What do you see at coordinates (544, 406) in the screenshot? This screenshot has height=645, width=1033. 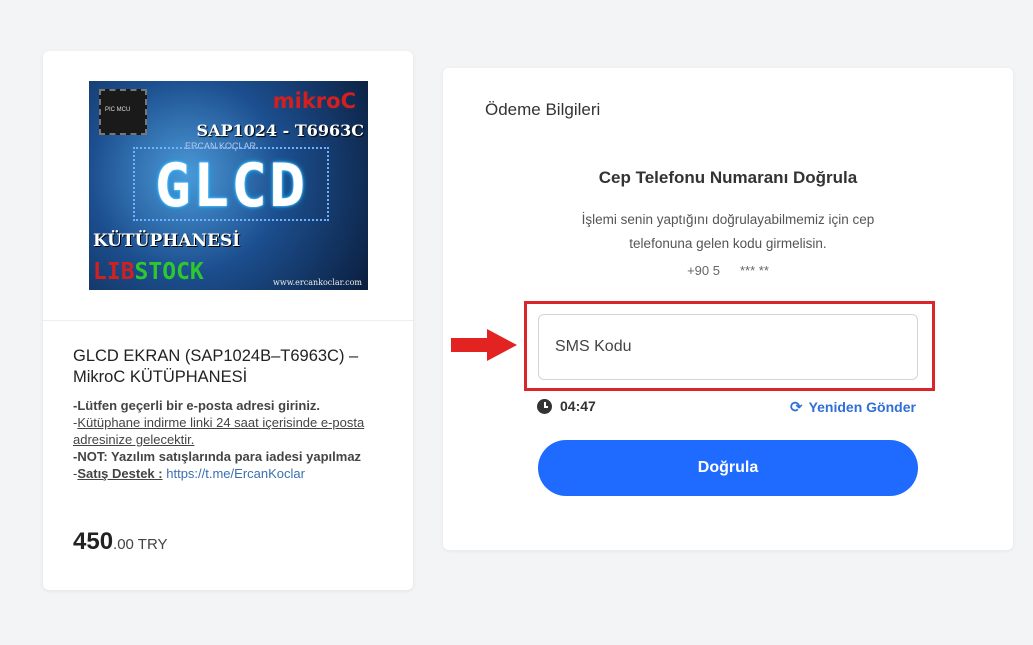 I see `clock-icon` at bounding box center [544, 406].